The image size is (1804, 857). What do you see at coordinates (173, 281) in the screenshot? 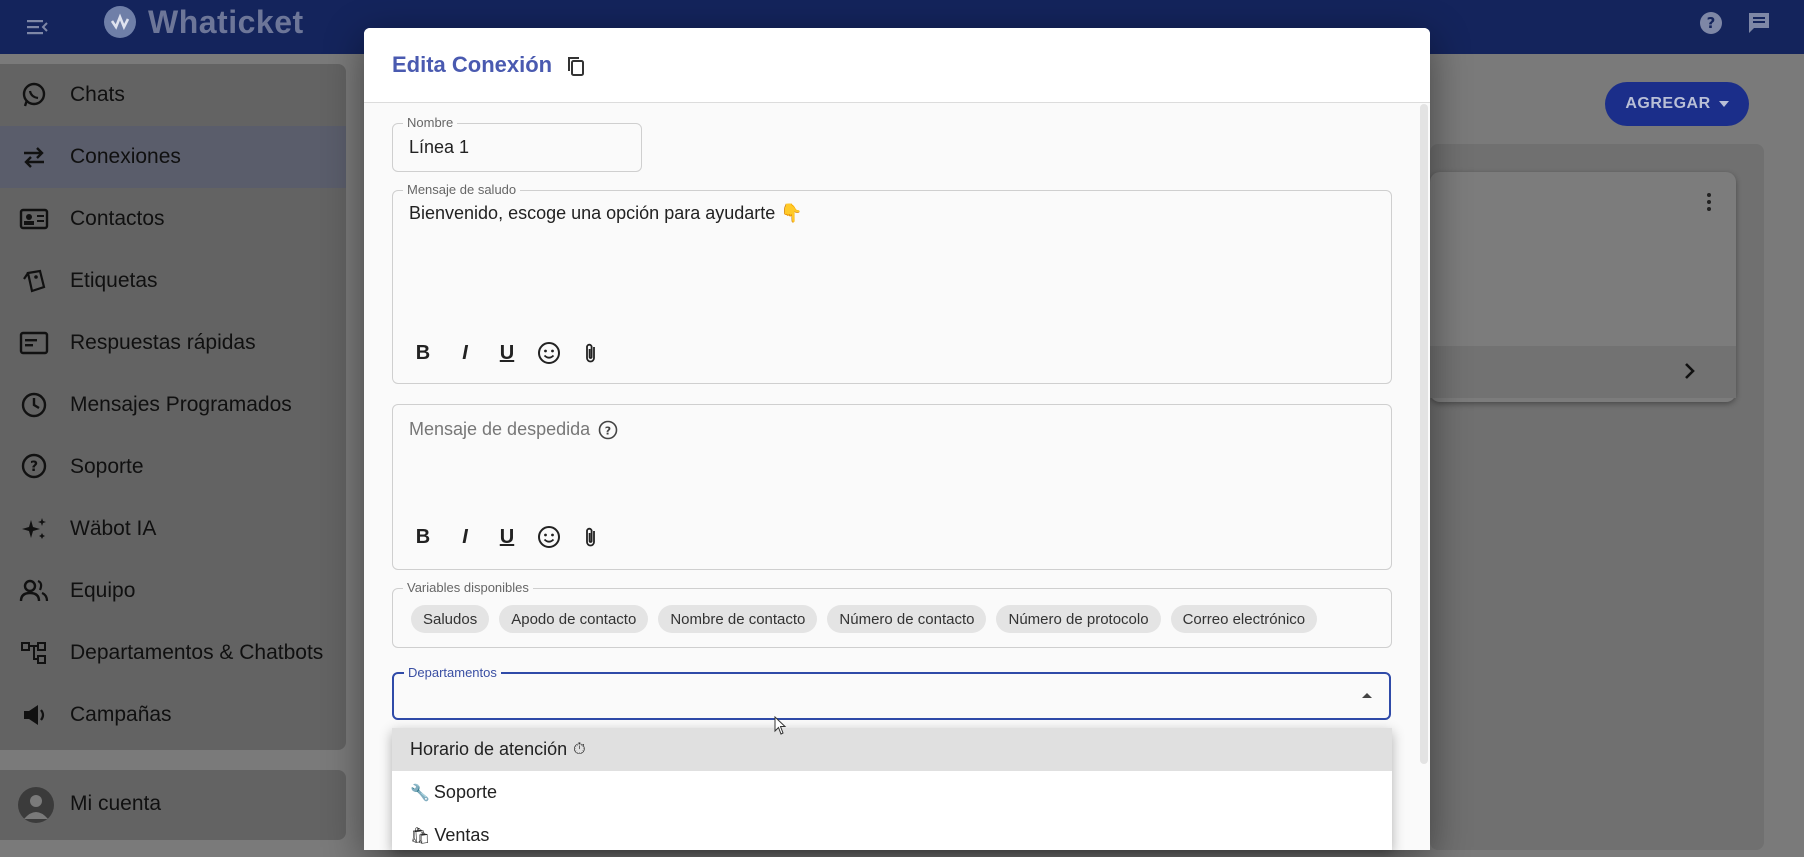
I see `sidebar-item-etiquetas: Etiquetas` at bounding box center [173, 281].